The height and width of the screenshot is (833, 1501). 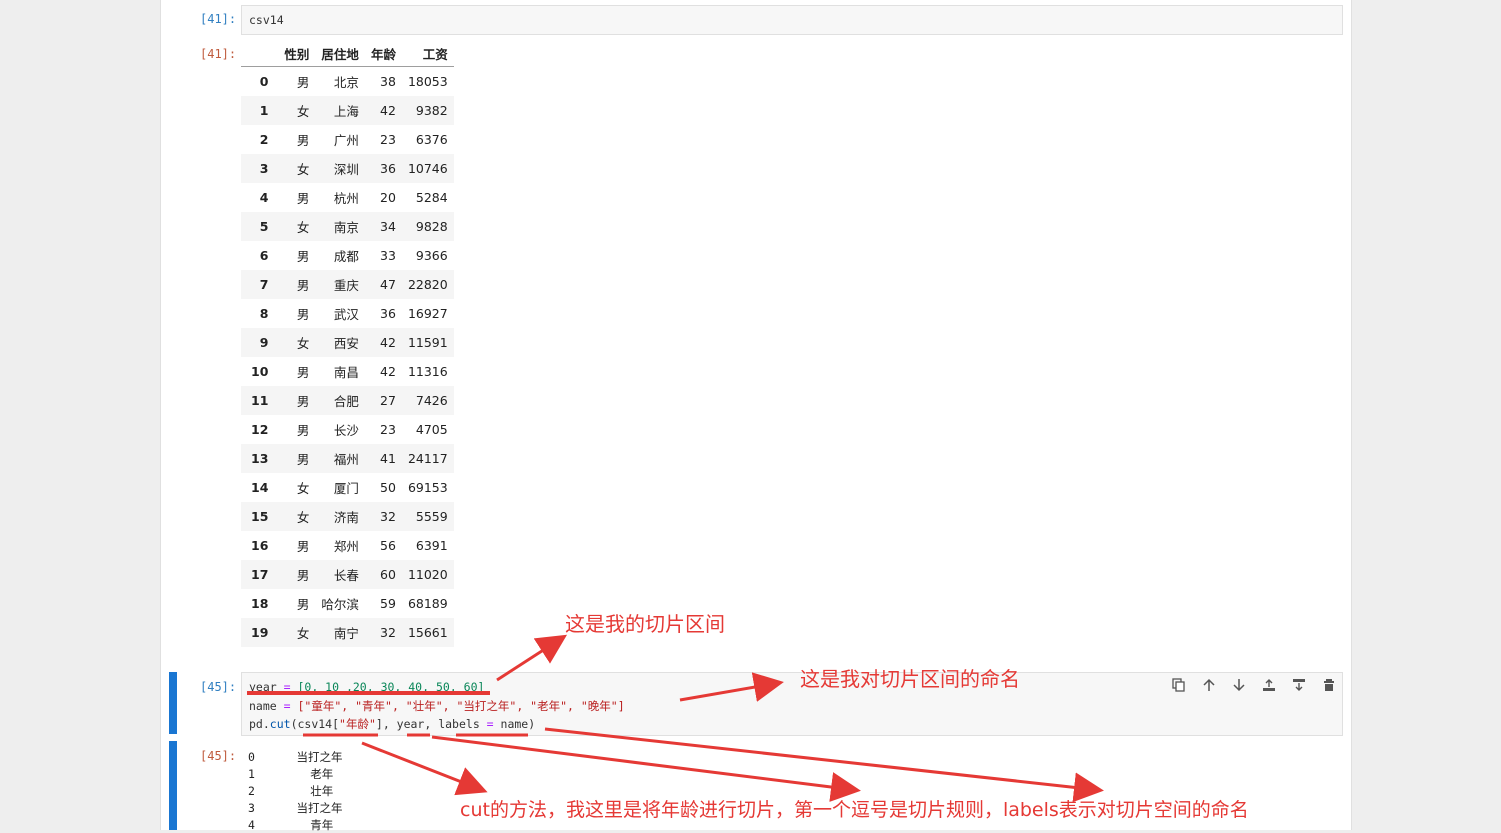 I want to click on arrow-labels, so click(x=824, y=765).